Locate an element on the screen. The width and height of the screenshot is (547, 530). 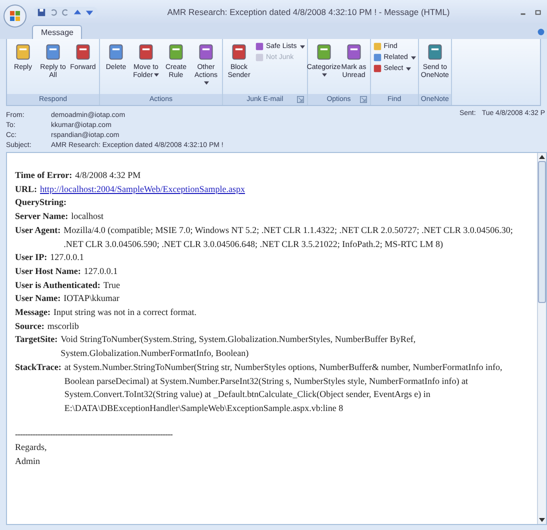
scroll-down-icon is located at coordinates (542, 520).